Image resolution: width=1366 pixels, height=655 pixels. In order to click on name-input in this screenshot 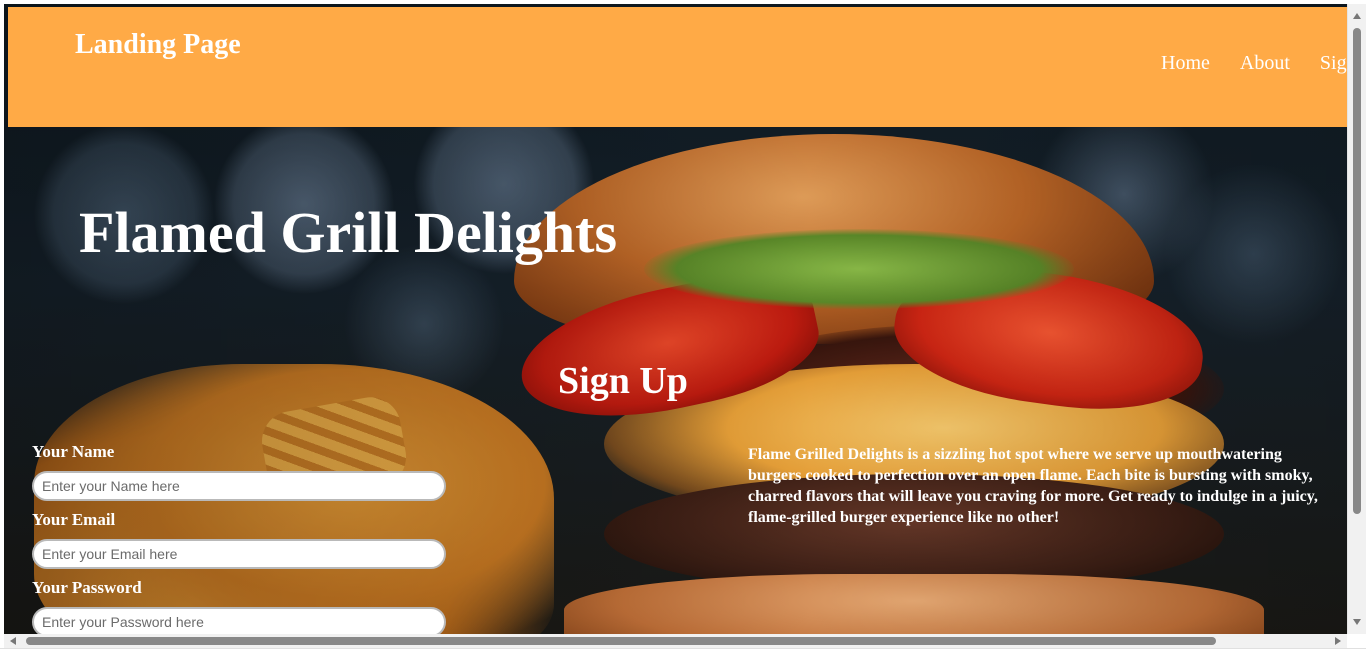, I will do `click(239, 486)`.